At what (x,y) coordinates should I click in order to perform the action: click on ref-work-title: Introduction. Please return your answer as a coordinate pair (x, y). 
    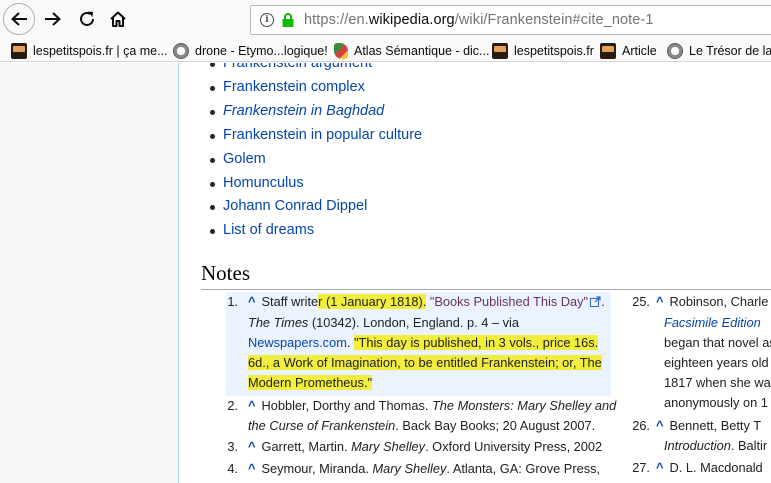
    Looking at the image, I should click on (697, 445).